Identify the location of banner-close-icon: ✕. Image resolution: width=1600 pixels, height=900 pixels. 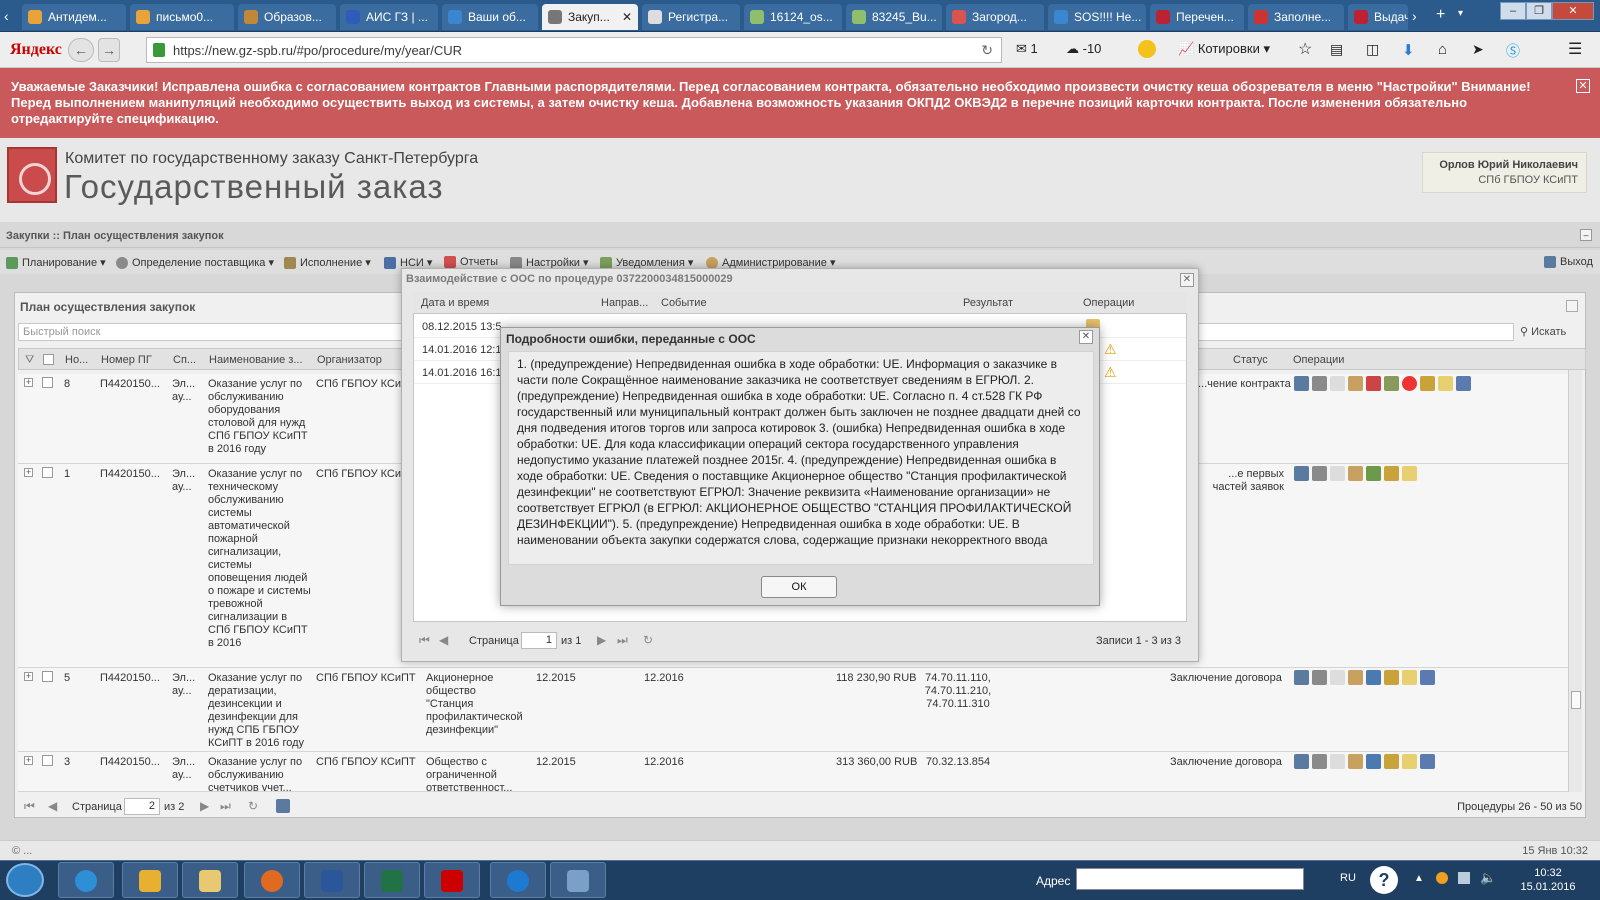
(1583, 86).